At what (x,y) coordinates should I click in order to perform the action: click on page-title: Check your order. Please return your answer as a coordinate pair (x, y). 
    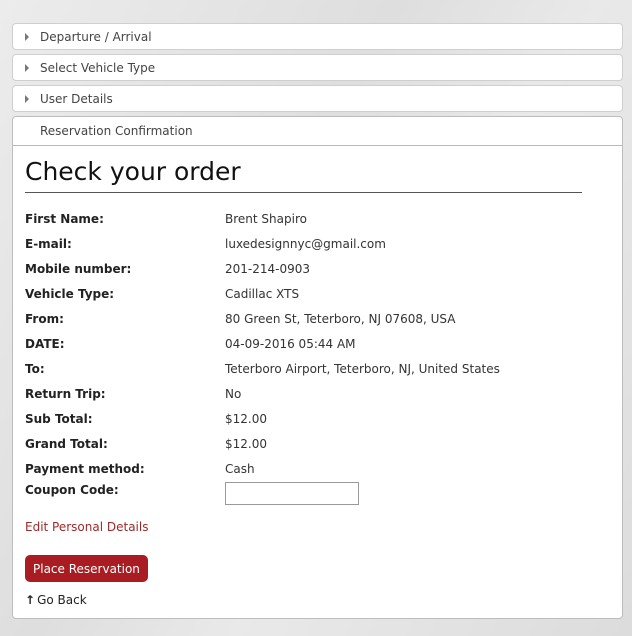
    Looking at the image, I should click on (303, 174).